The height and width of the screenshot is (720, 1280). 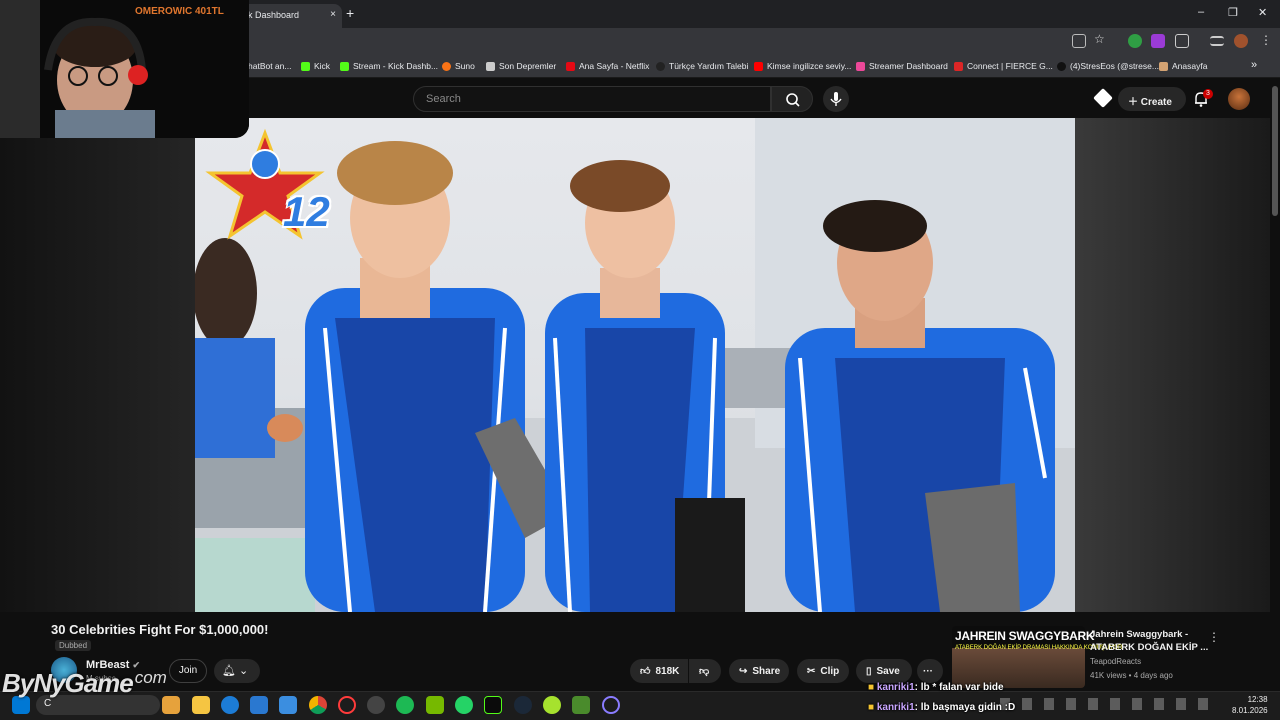 What do you see at coordinates (73, 645) in the screenshot?
I see `dubbed-badge: Dubbed` at bounding box center [73, 645].